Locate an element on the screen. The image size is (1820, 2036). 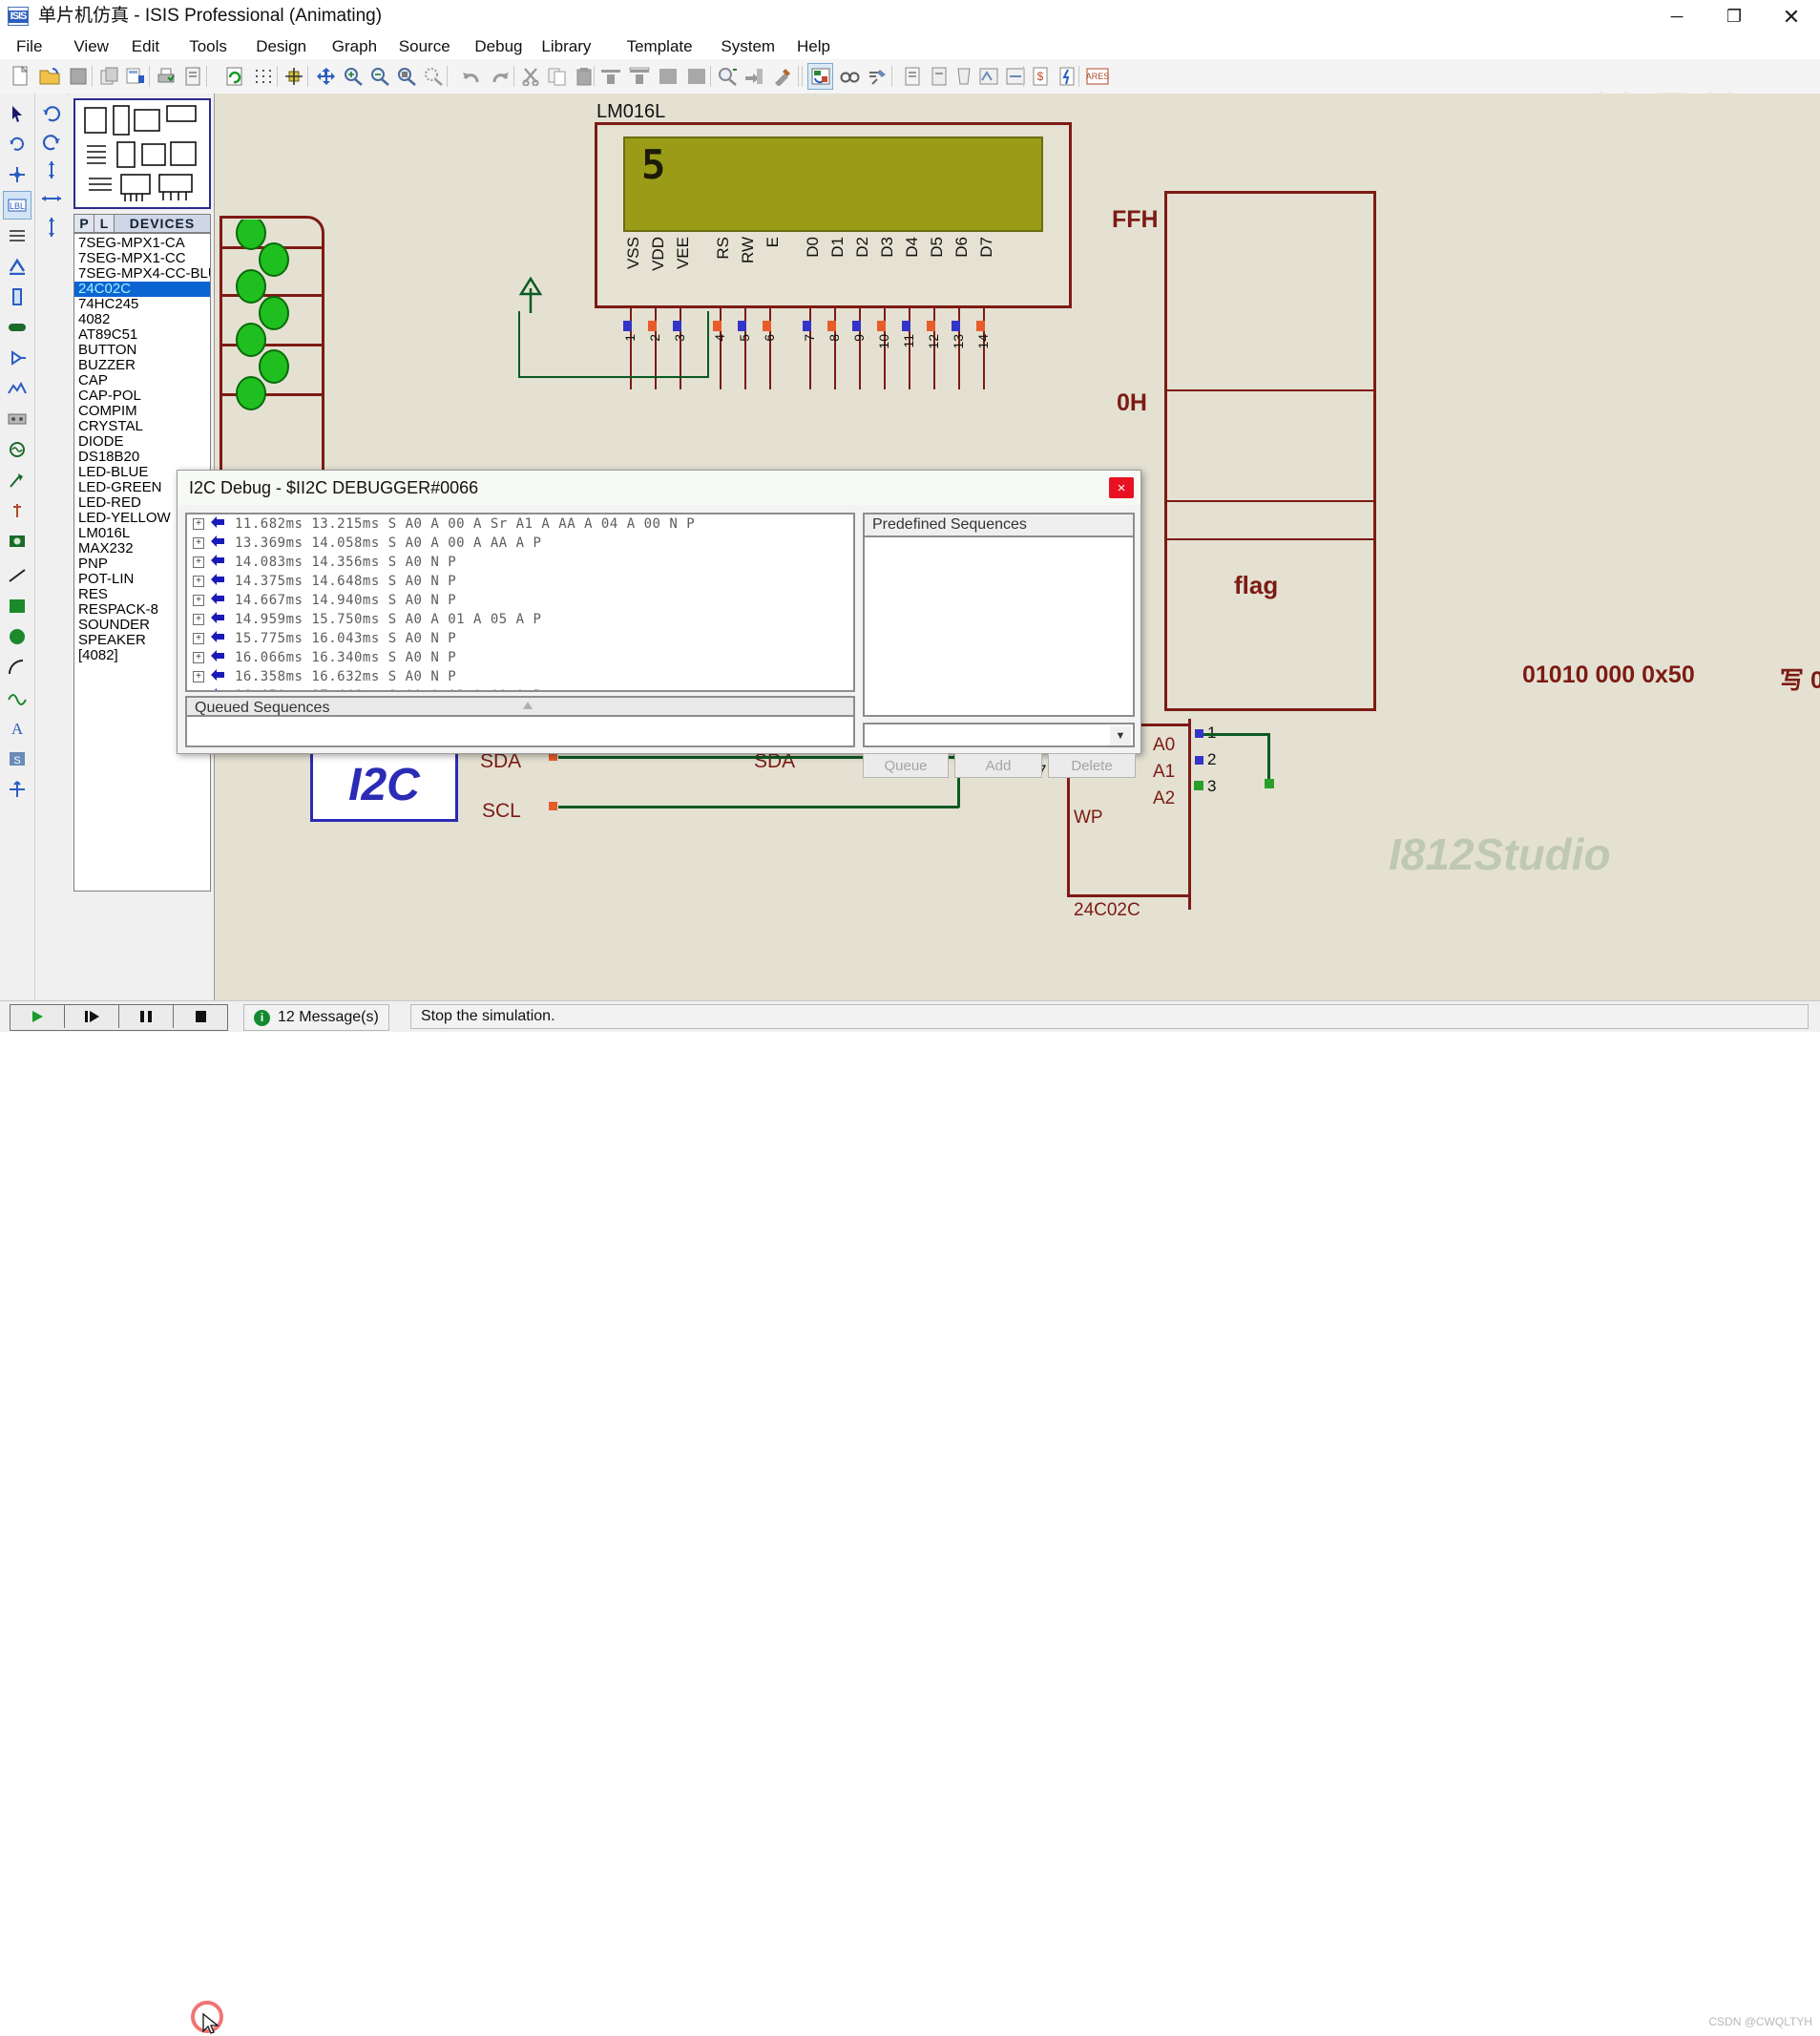
device-list-item: DS18B20 is located at coordinates (142, 458).